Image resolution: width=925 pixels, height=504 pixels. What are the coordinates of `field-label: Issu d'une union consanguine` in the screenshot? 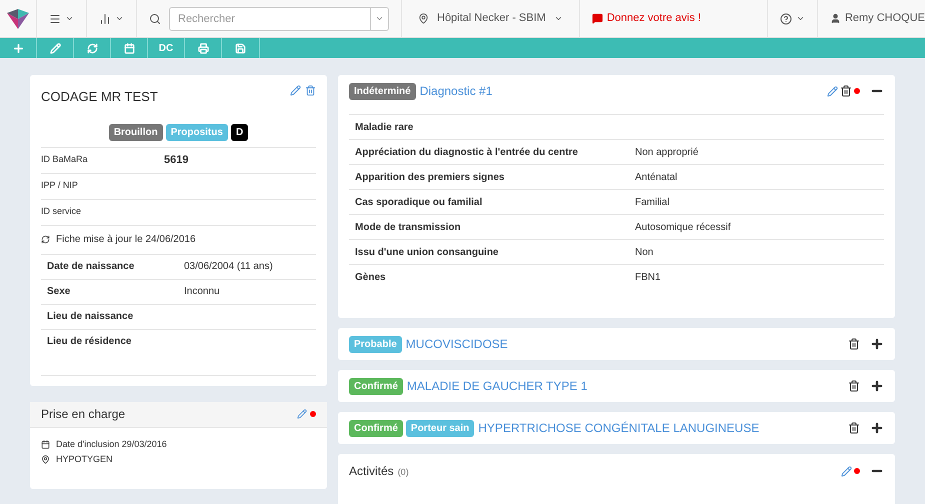 It's located at (427, 253).